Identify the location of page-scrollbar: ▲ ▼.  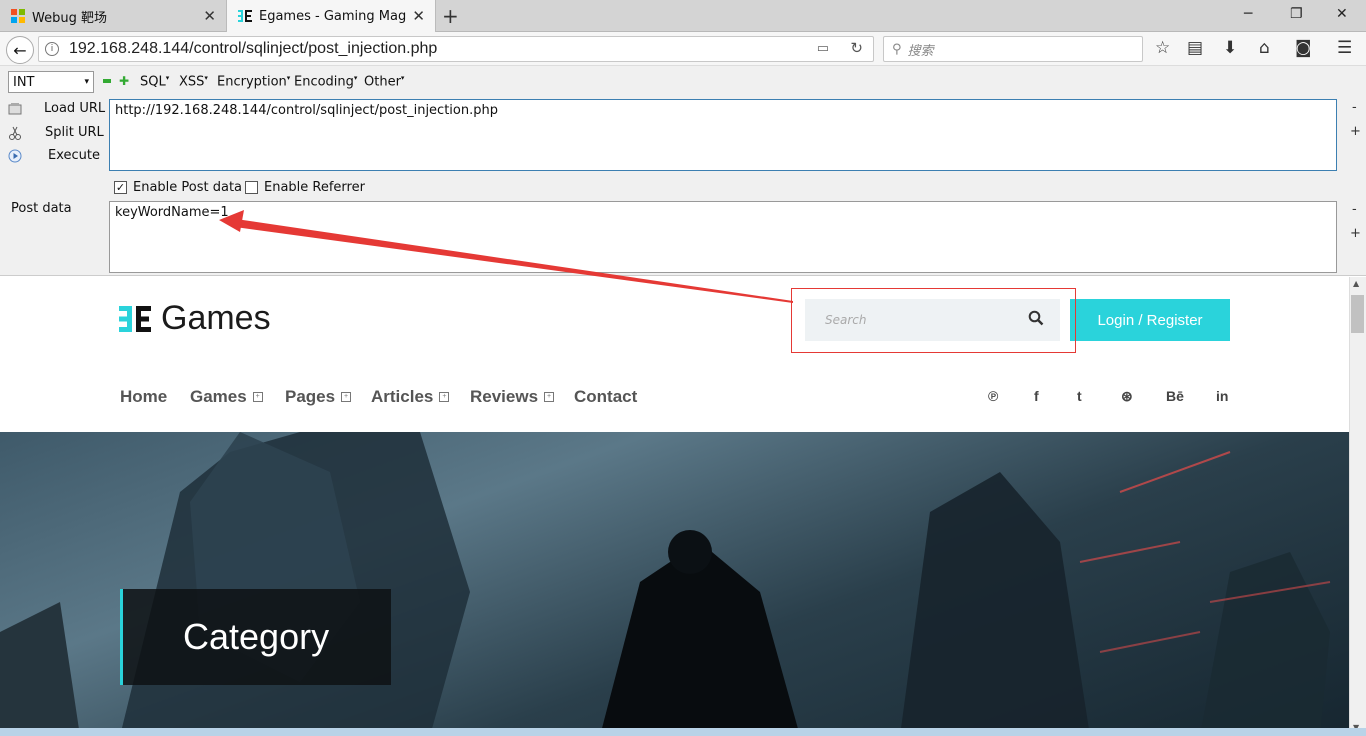
(1357, 506).